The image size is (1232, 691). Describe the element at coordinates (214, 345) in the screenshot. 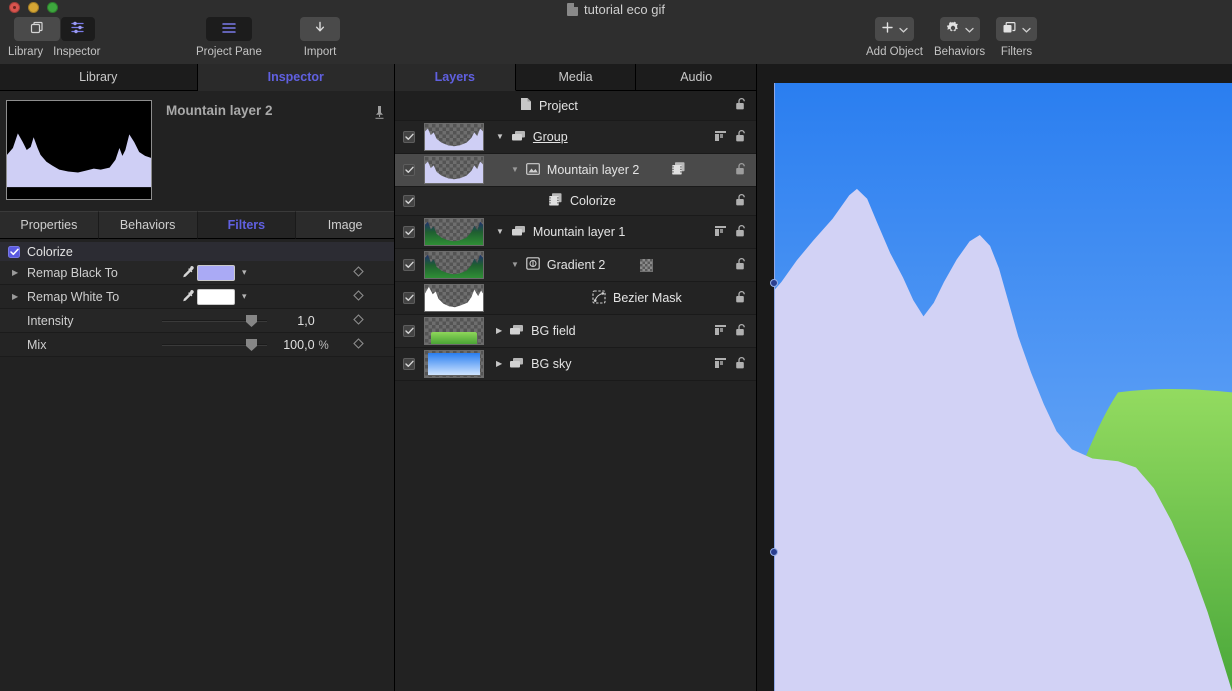

I see `mix-slider` at that location.